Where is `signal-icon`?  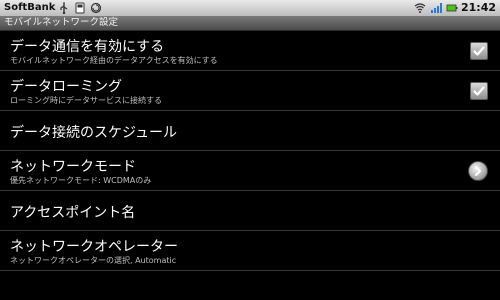
signal-icon is located at coordinates (436, 8).